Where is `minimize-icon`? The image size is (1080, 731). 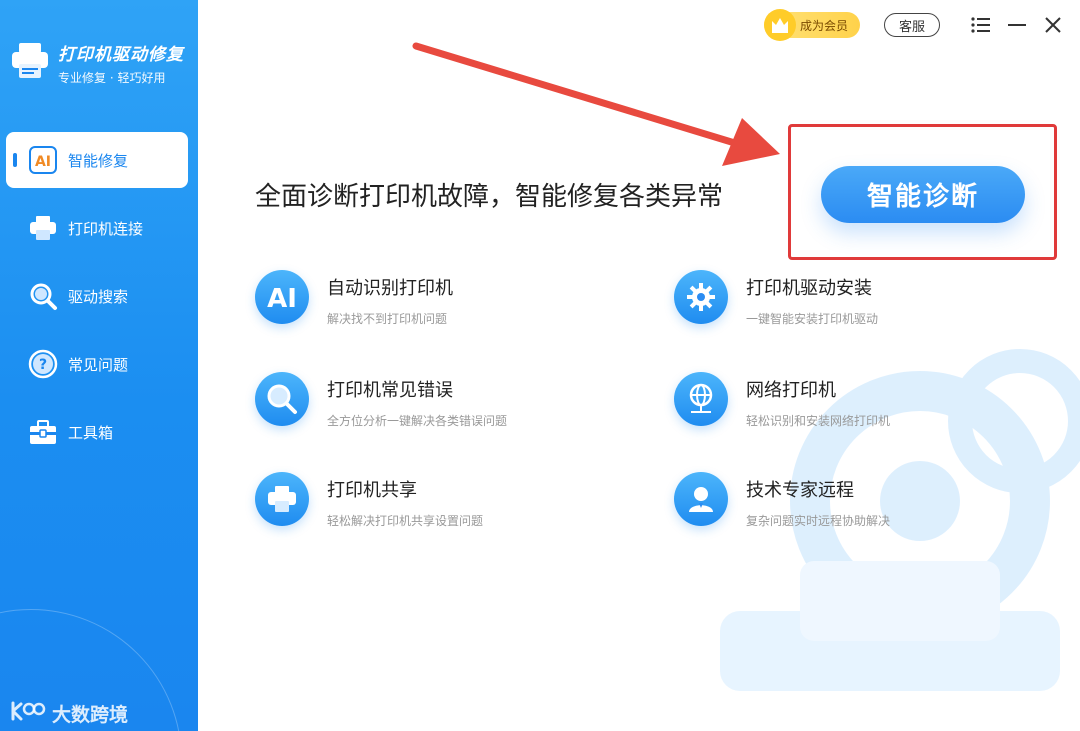 minimize-icon is located at coordinates (1017, 25).